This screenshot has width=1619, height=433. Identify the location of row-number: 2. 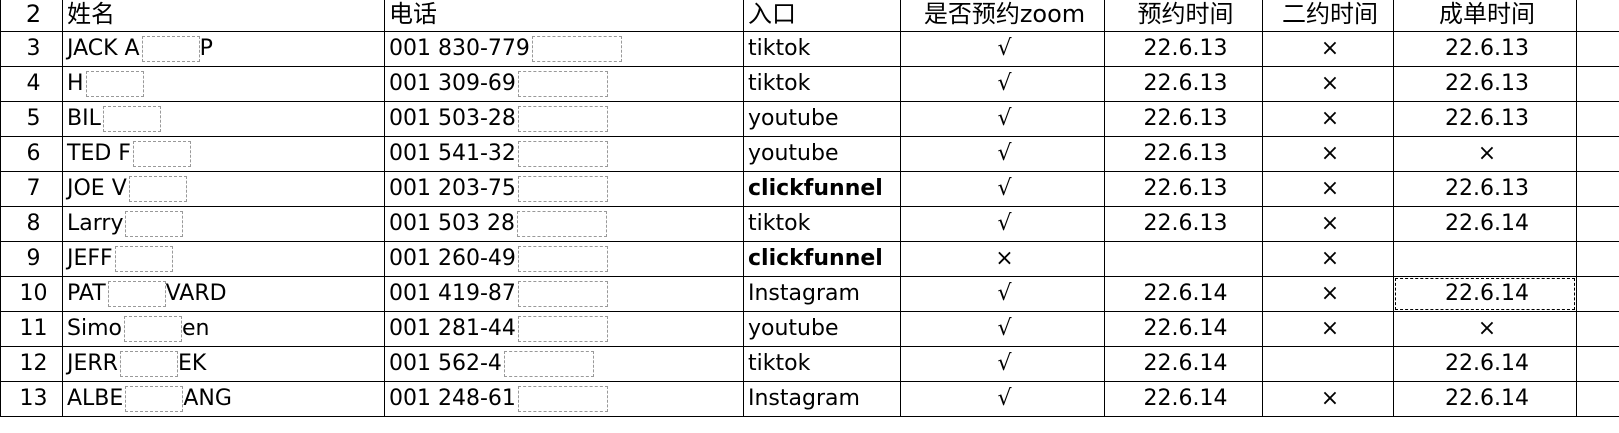
(31, 16).